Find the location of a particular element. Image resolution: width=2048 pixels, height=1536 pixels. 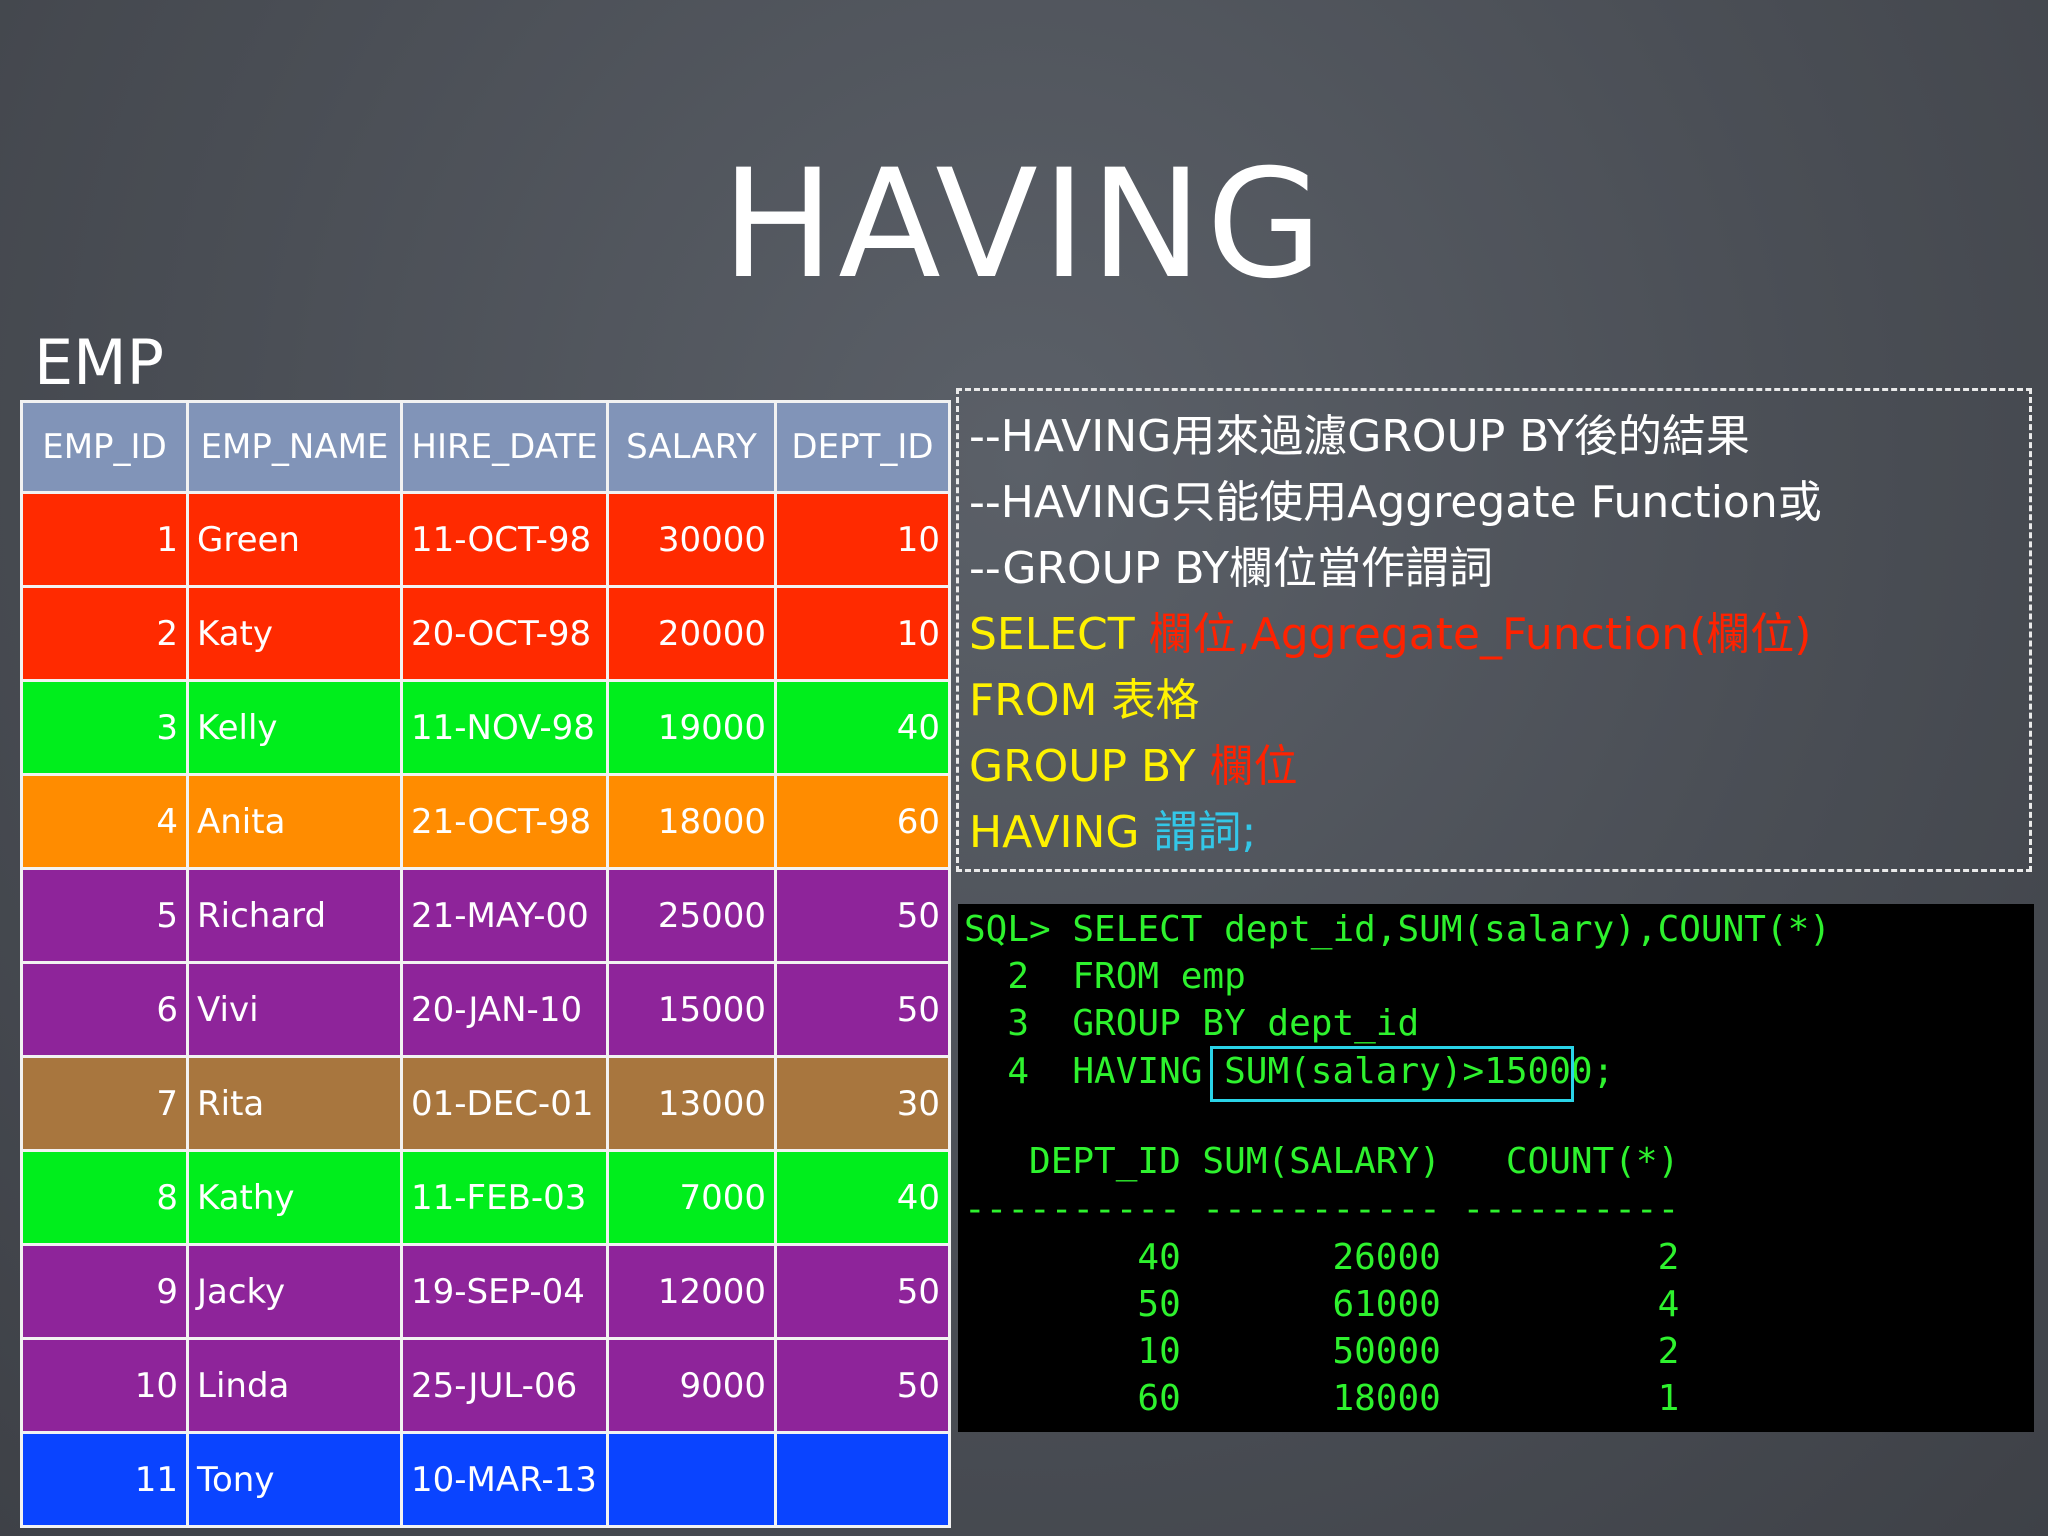

comment-line-1: --HAVING用來過濾GROUP BY後的結果 is located at coordinates (1359, 436).